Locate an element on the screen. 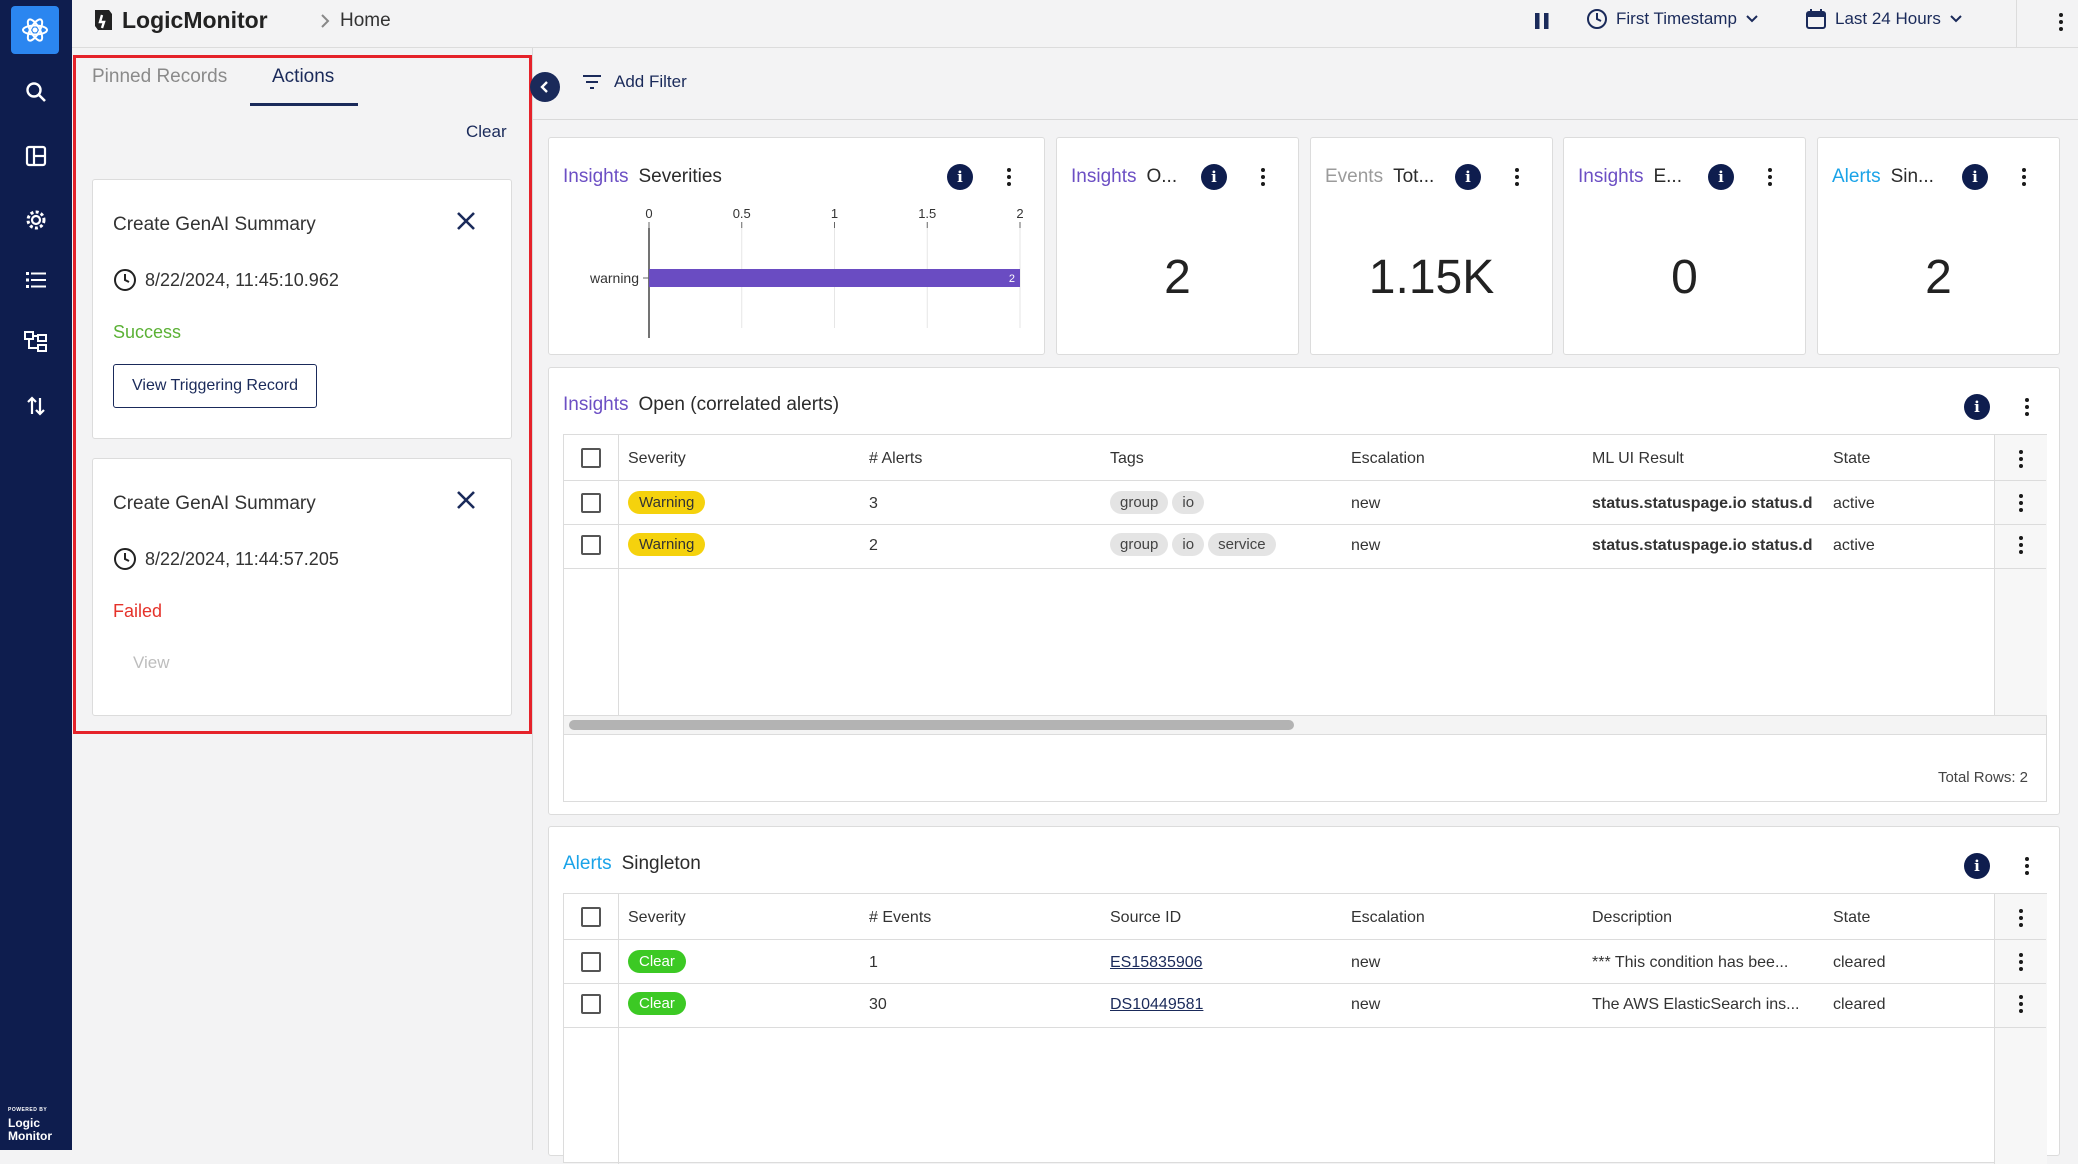 This screenshot has width=2078, height=1164. clock-icon is located at coordinates (1597, 19).